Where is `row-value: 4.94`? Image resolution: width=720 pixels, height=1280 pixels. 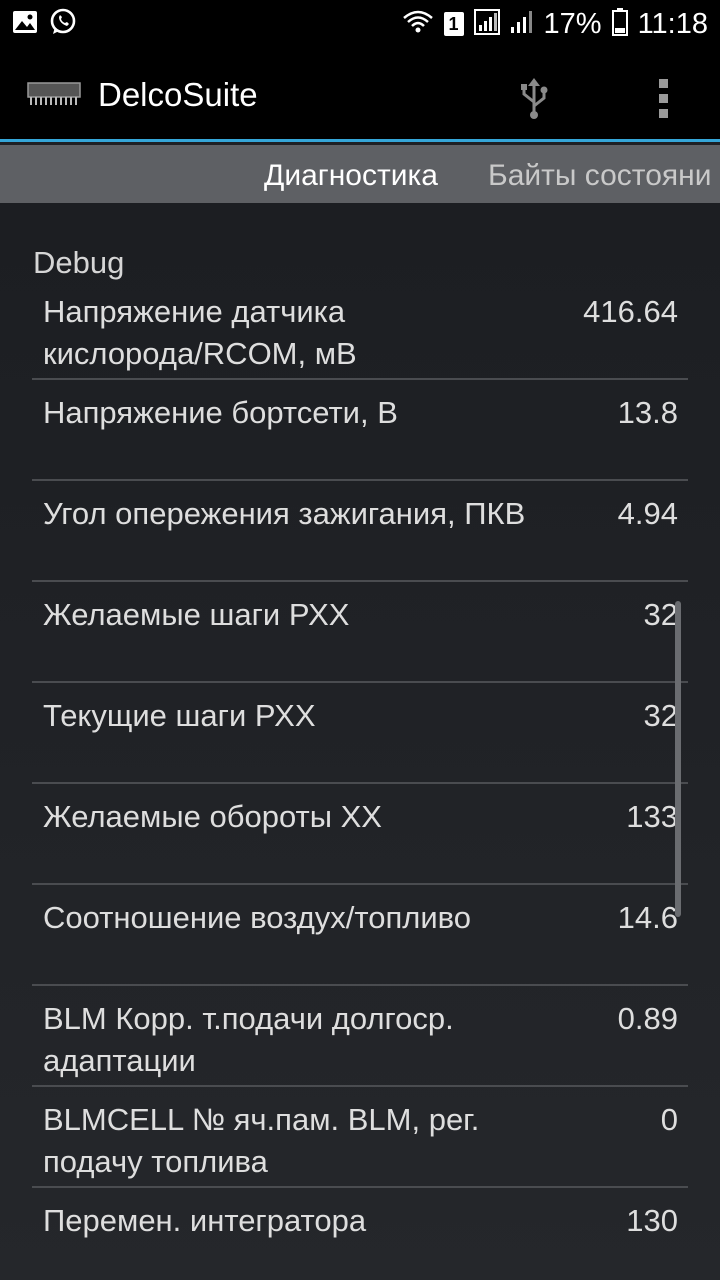 row-value: 4.94 is located at coordinates (647, 513).